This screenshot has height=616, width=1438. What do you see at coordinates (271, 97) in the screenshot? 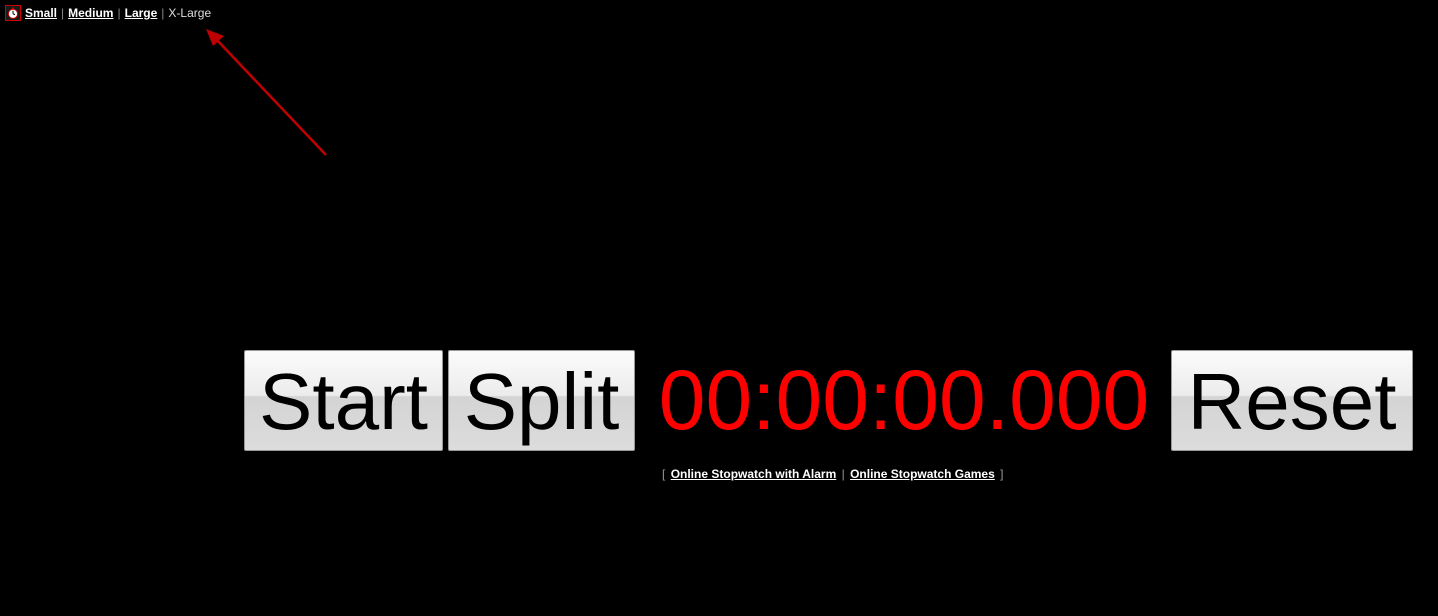
I see `arrow-shaft` at bounding box center [271, 97].